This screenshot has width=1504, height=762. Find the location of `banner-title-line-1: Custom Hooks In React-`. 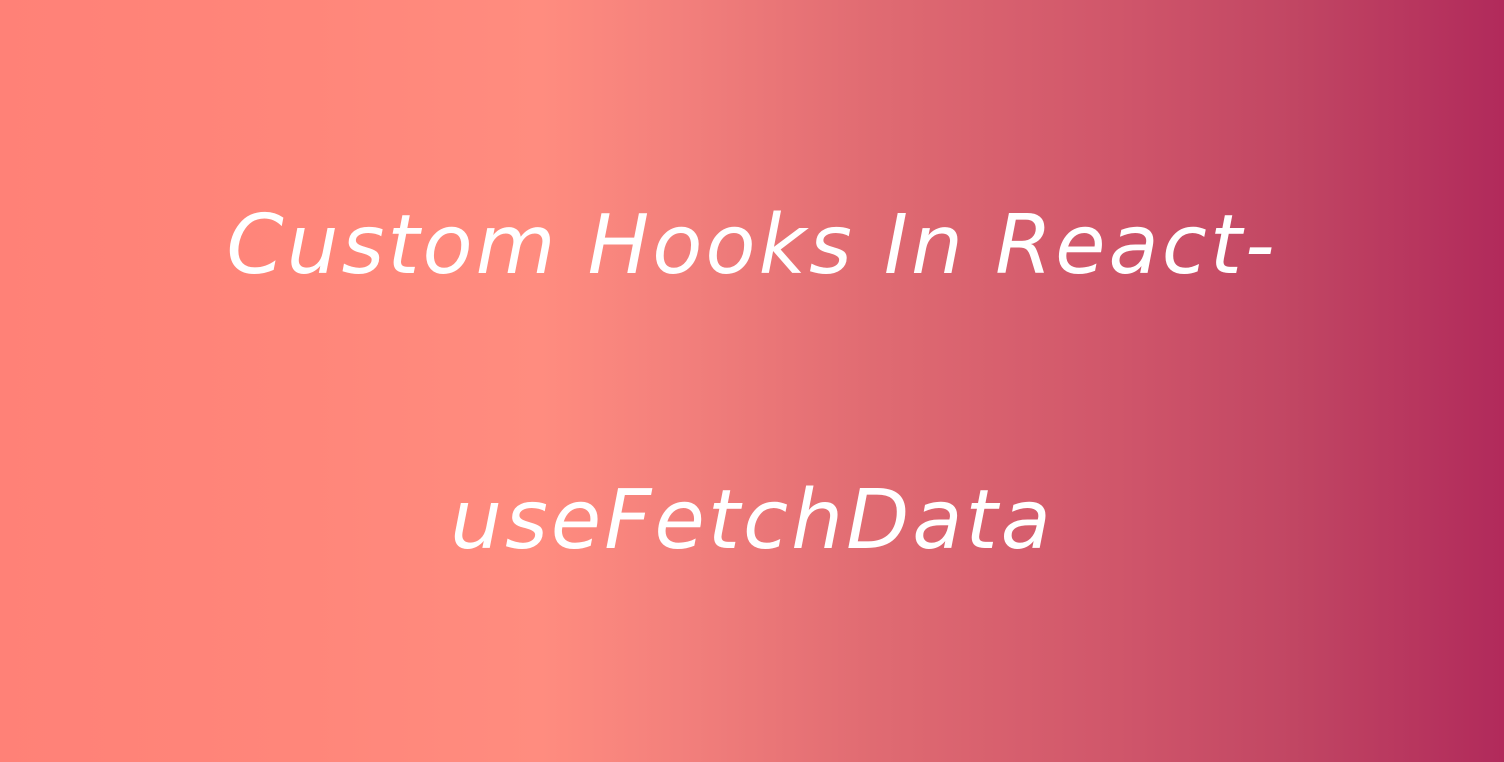

banner-title-line-1: Custom Hooks In React- is located at coordinates (752, 245).